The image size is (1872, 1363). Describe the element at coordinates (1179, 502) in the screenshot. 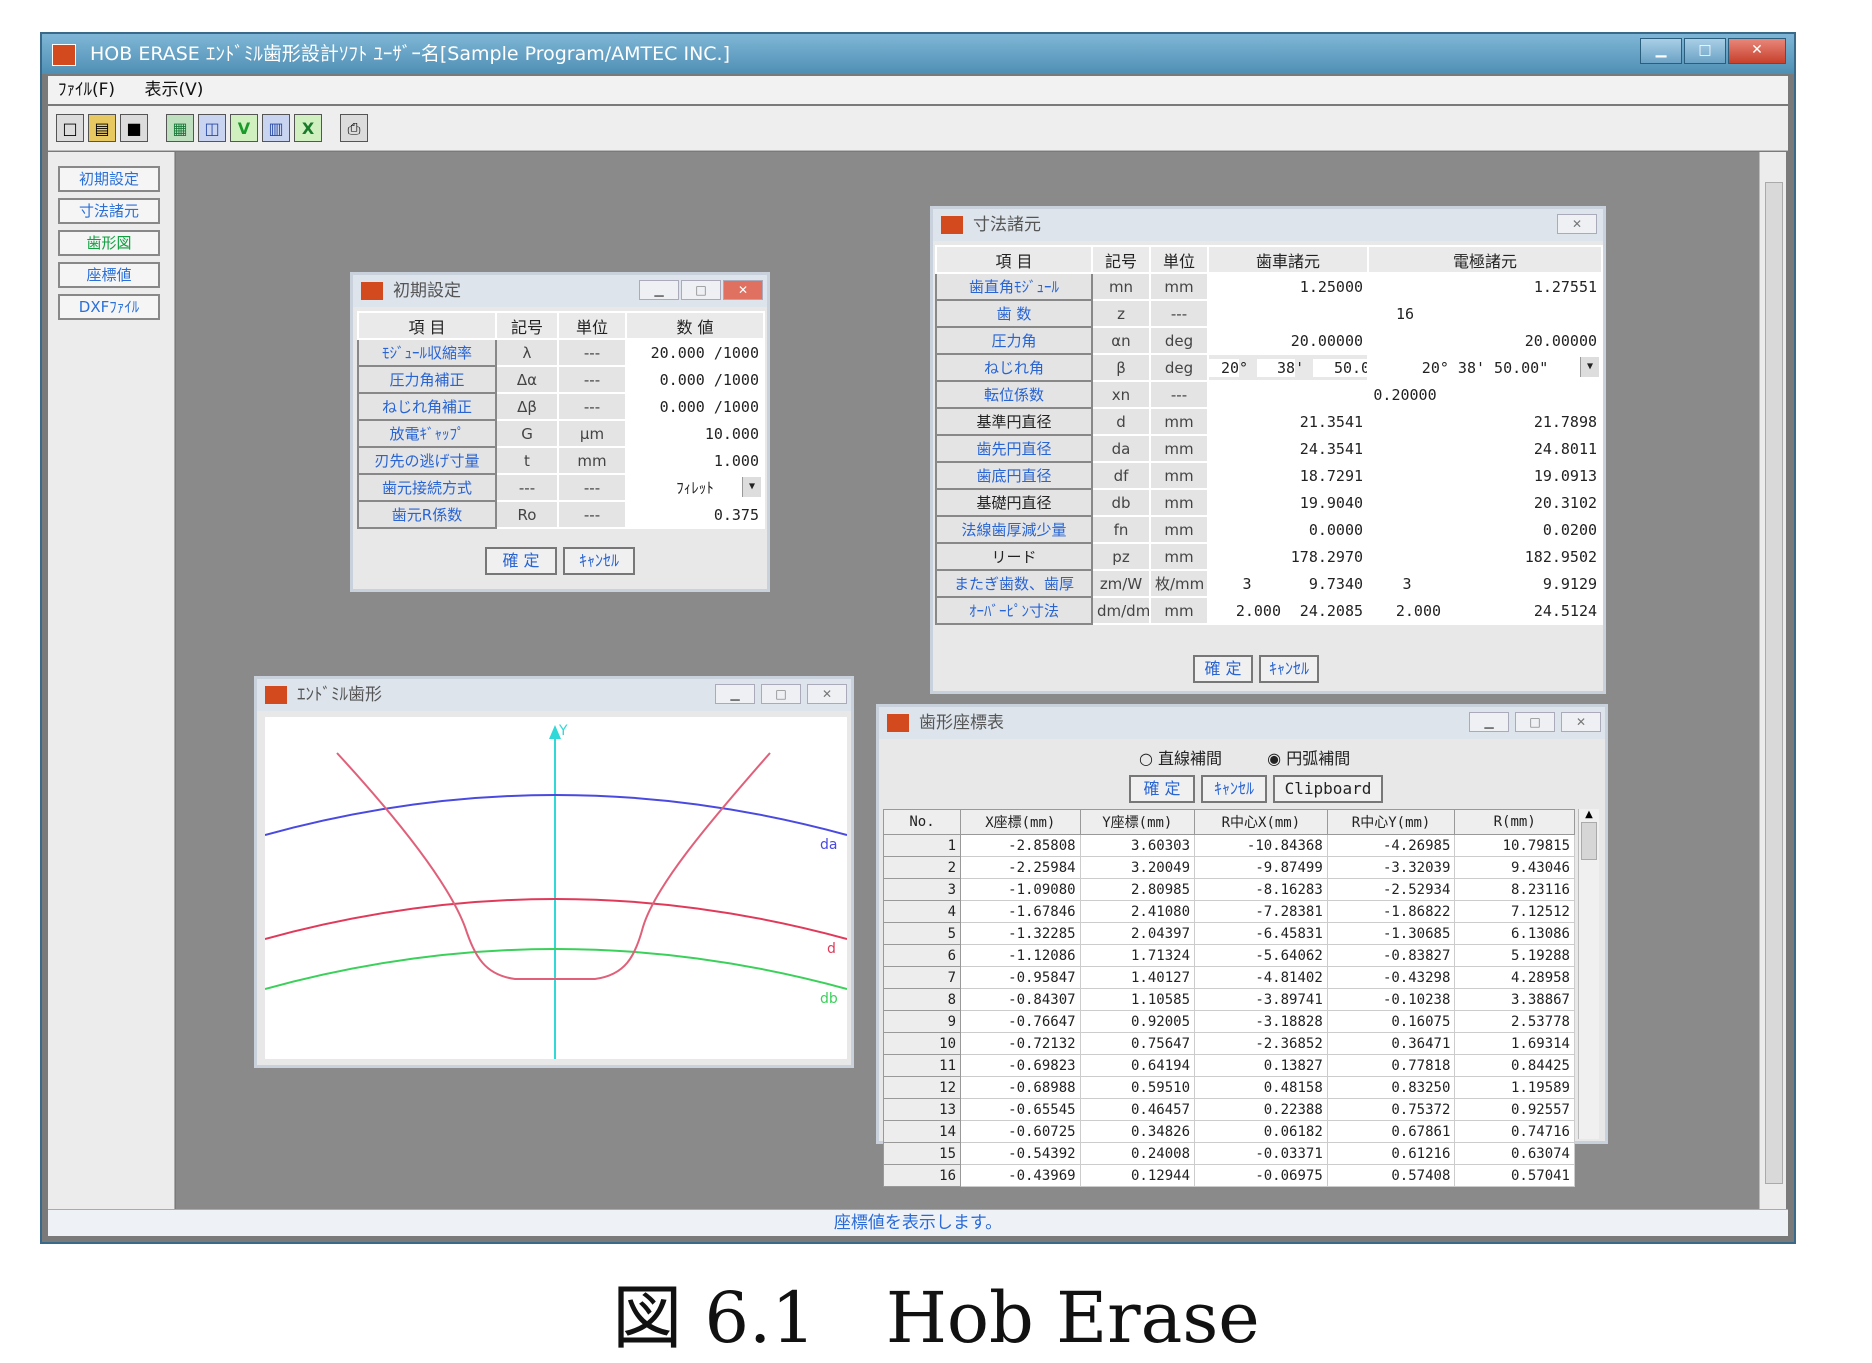

I see `row-unit: mm` at that location.